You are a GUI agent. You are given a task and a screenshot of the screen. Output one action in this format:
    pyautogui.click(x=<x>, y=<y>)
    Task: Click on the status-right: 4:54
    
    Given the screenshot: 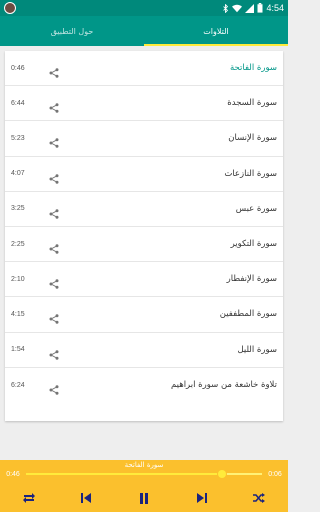 What is the action you would take?
    pyautogui.click(x=253, y=8)
    